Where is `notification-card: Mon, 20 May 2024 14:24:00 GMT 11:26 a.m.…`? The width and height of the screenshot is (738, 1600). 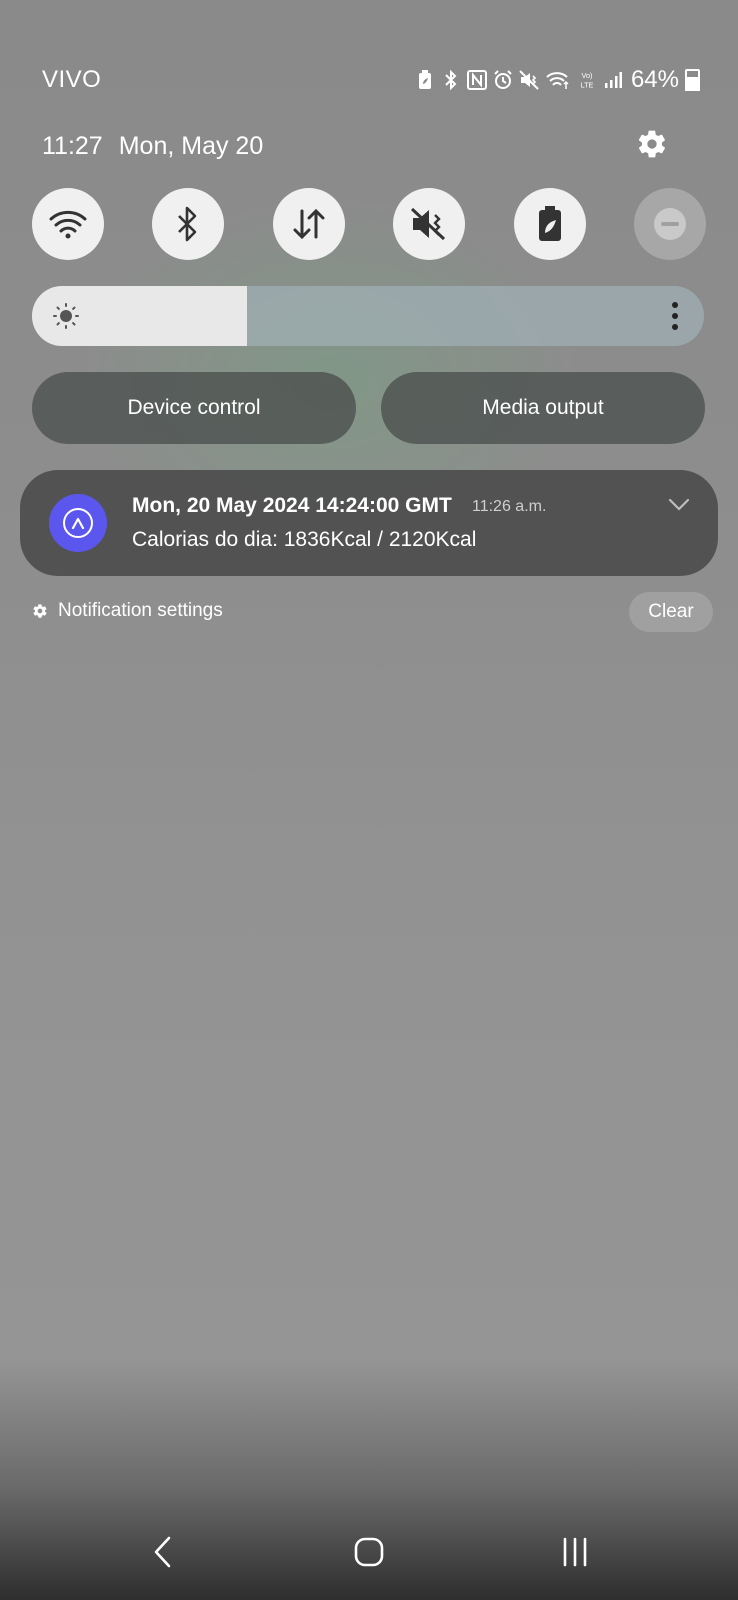 notification-card: Mon, 20 May 2024 14:24:00 GMT 11:26 a.m.… is located at coordinates (369, 523).